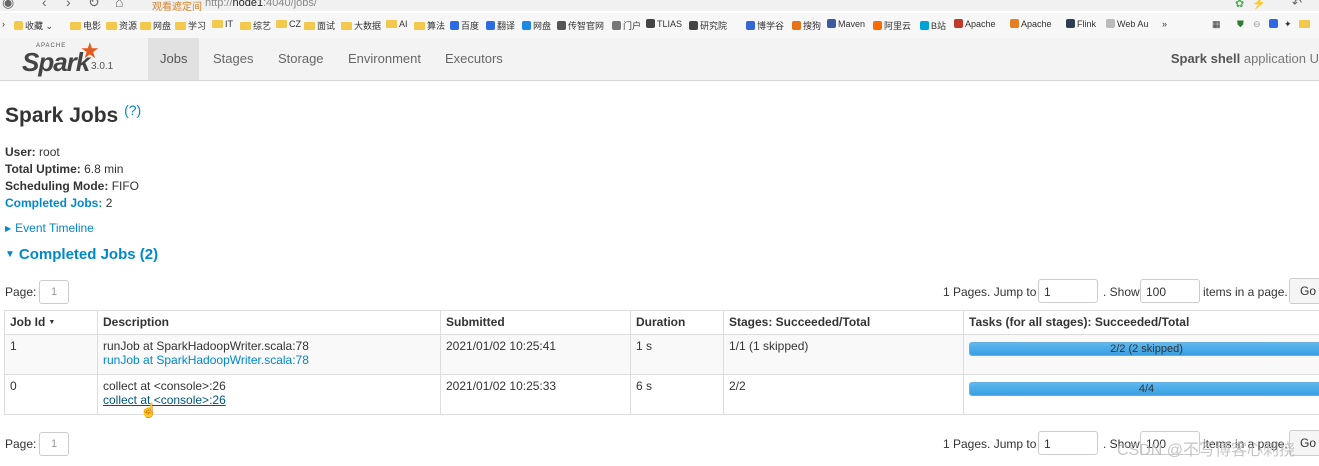 Image resolution: width=1319 pixels, height=466 pixels. I want to click on completed-jobs-section-header: ▼ Completed Jobs (2), so click(81, 254).